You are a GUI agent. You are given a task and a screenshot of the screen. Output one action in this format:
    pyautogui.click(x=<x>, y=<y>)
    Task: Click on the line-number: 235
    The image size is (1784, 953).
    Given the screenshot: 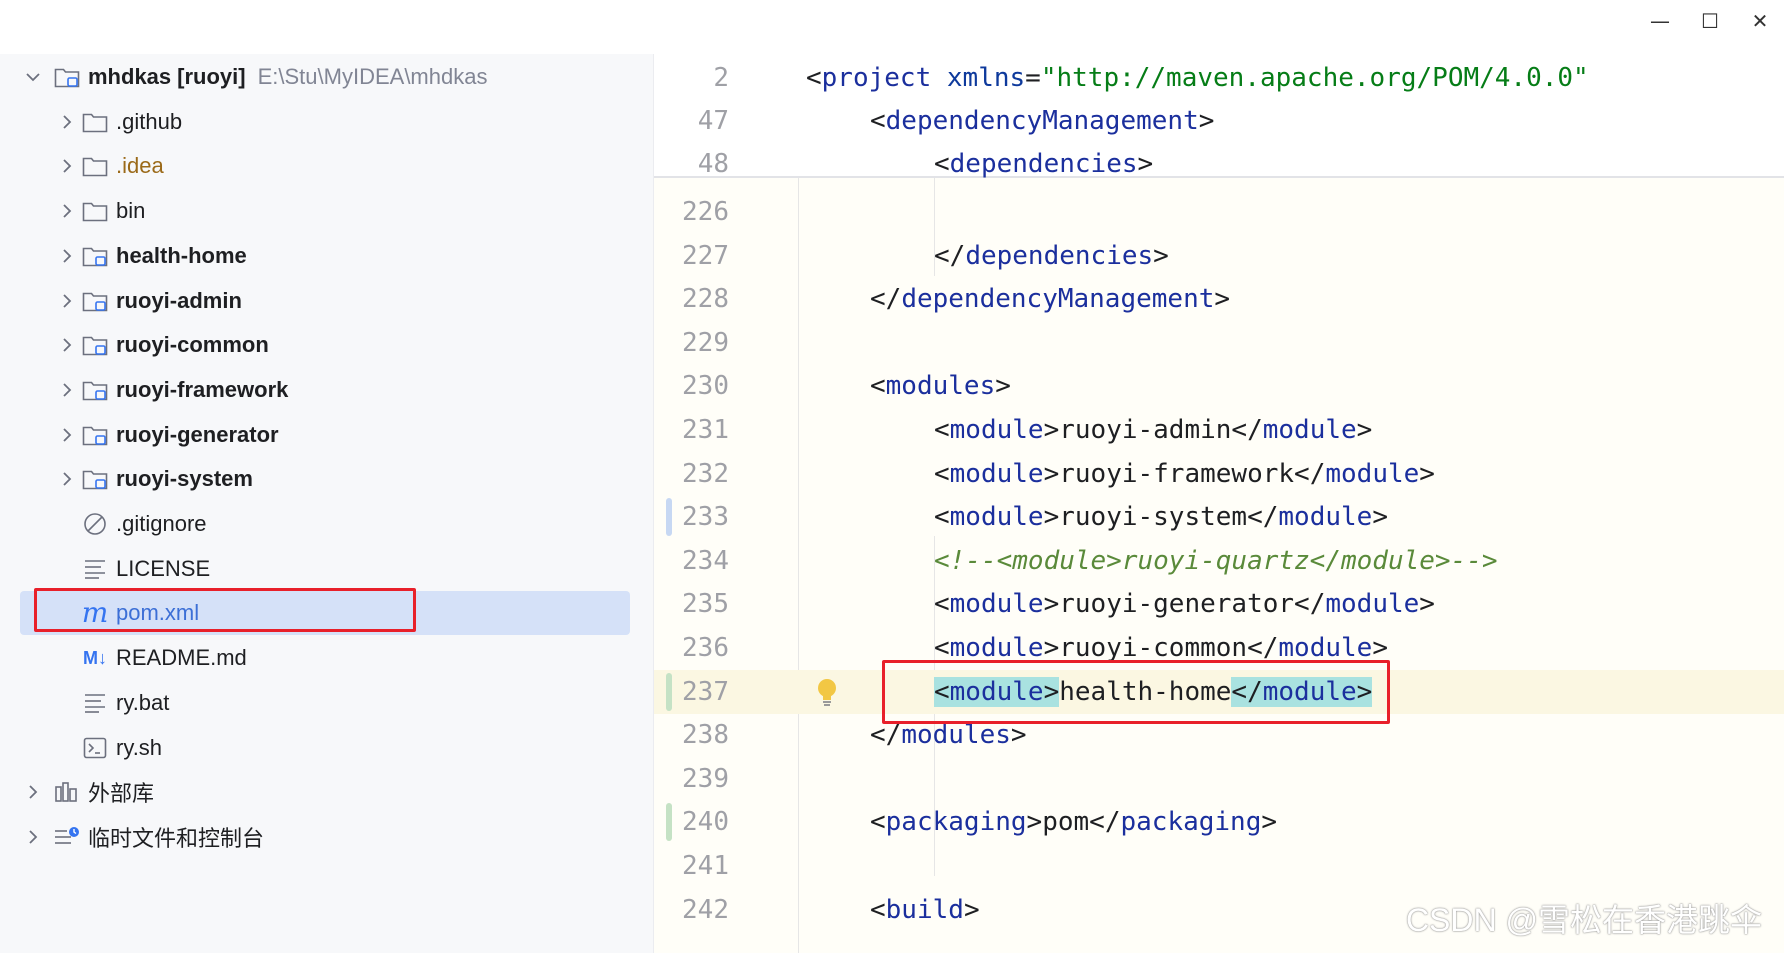 What is the action you would take?
    pyautogui.click(x=705, y=604)
    